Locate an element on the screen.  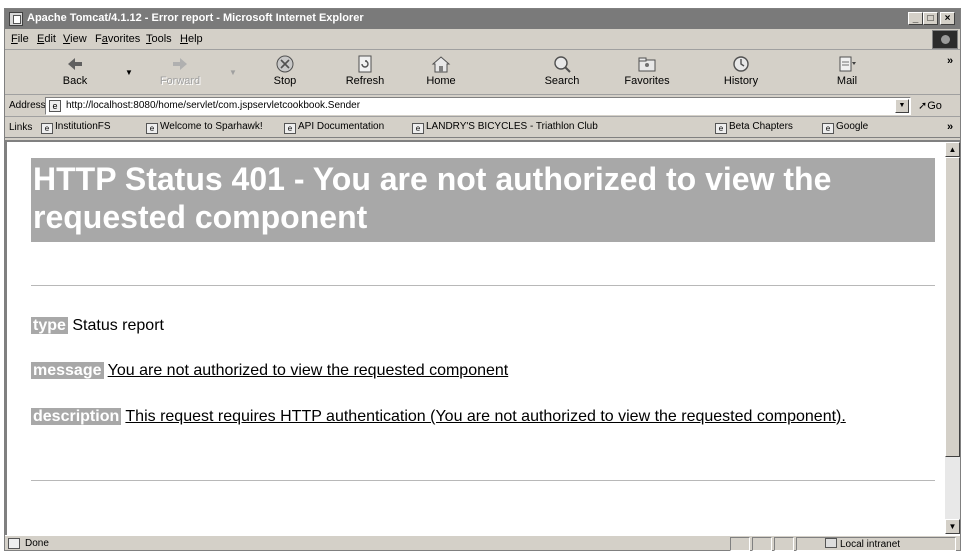
status-bar: Done Local intranet is located at coordinates (482, 543).